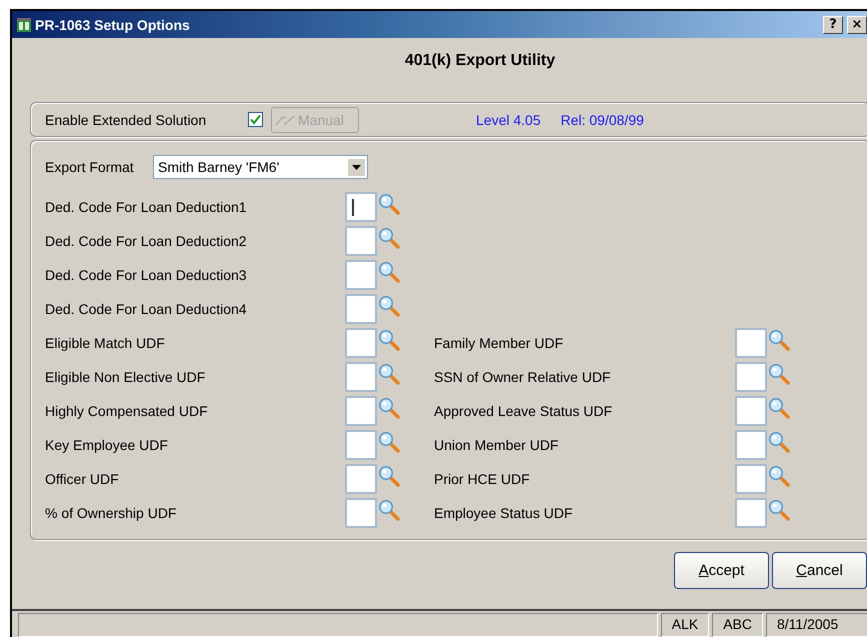 The height and width of the screenshot is (637, 867). Describe the element at coordinates (260, 167) in the screenshot. I see `export-format-dropdown: Smith Barney 'FM6'` at that location.